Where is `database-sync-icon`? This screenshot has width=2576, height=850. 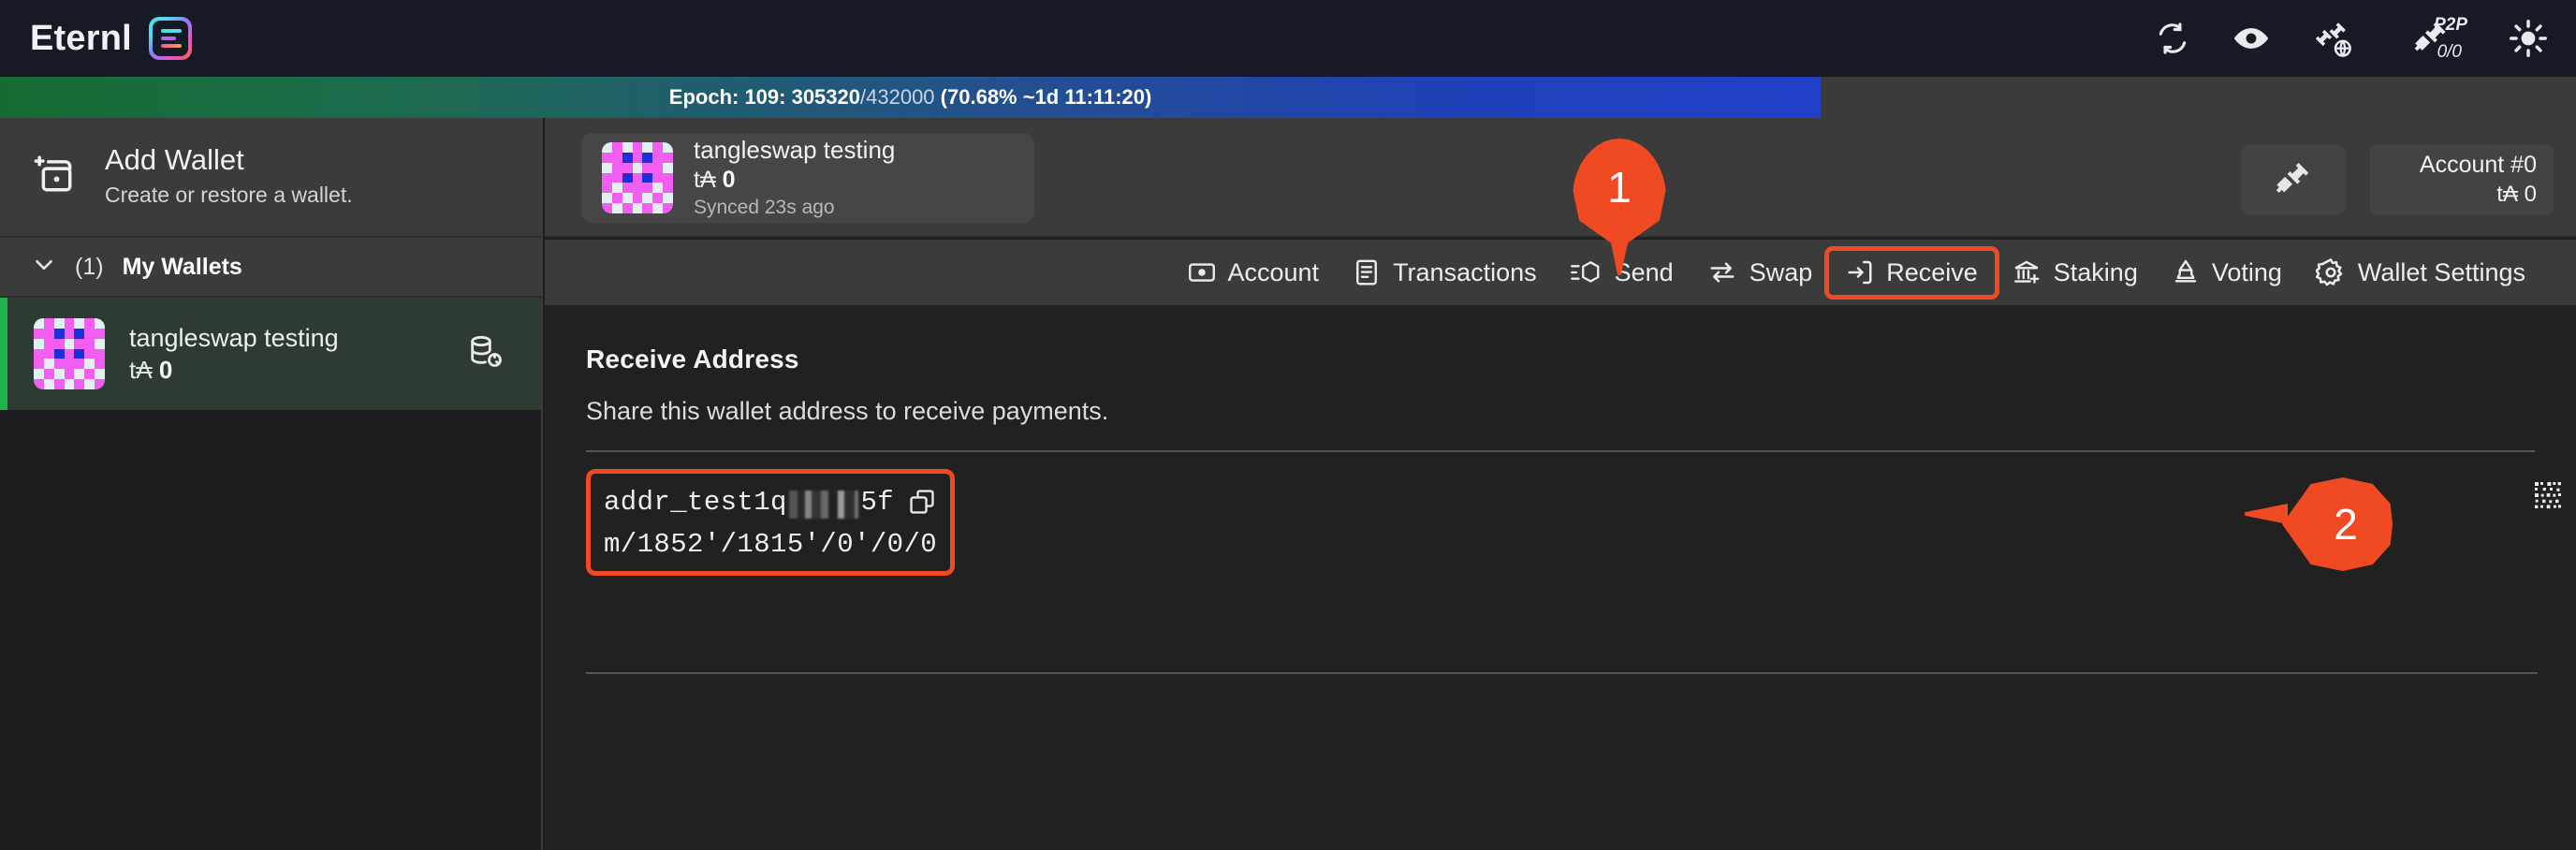 database-sync-icon is located at coordinates (485, 354).